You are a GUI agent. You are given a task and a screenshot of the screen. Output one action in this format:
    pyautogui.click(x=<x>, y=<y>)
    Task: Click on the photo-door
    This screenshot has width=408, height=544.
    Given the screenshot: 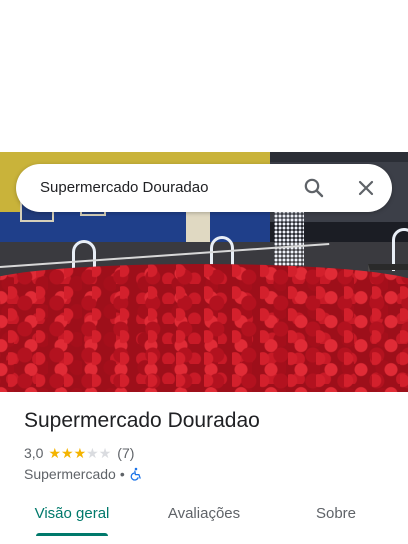 What is the action you would take?
    pyautogui.click(x=198, y=226)
    